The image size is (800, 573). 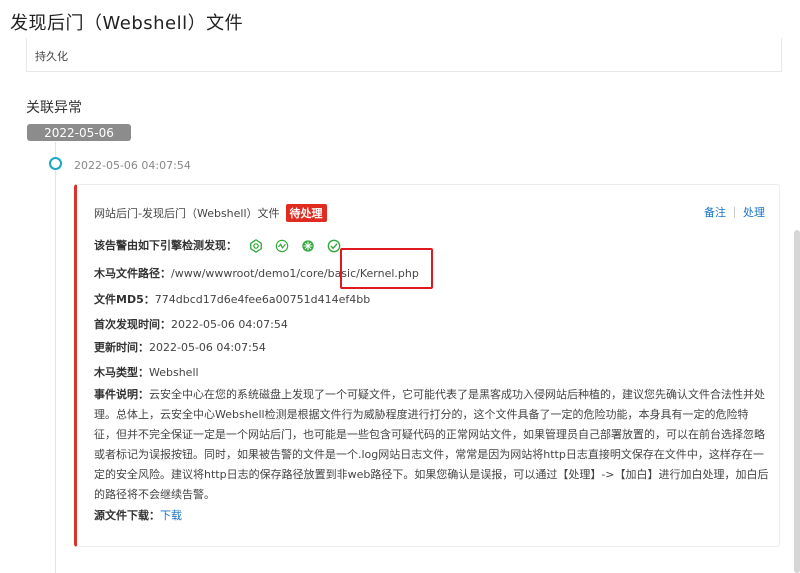 I want to click on event-time: 2022-05-06 04:07:54, so click(x=132, y=165).